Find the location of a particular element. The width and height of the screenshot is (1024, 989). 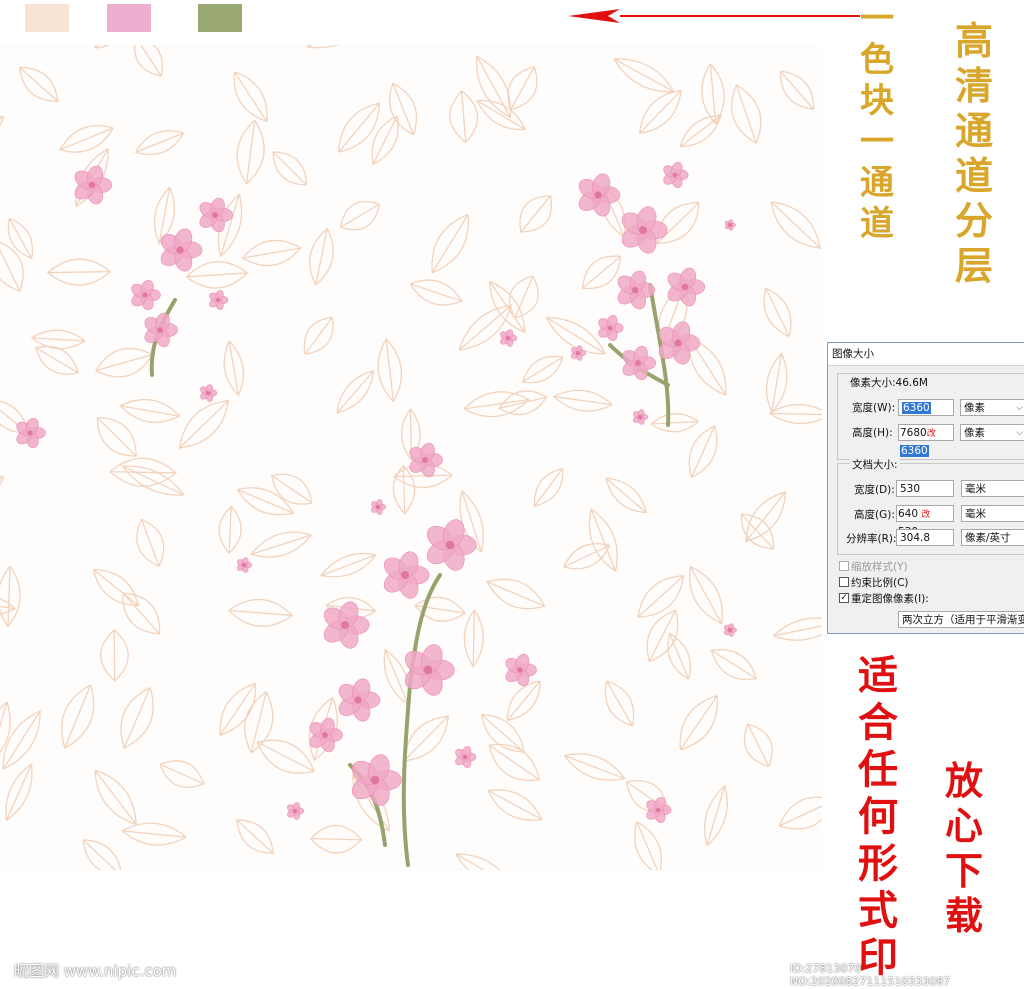

width-value: 6360 is located at coordinates (916, 408).